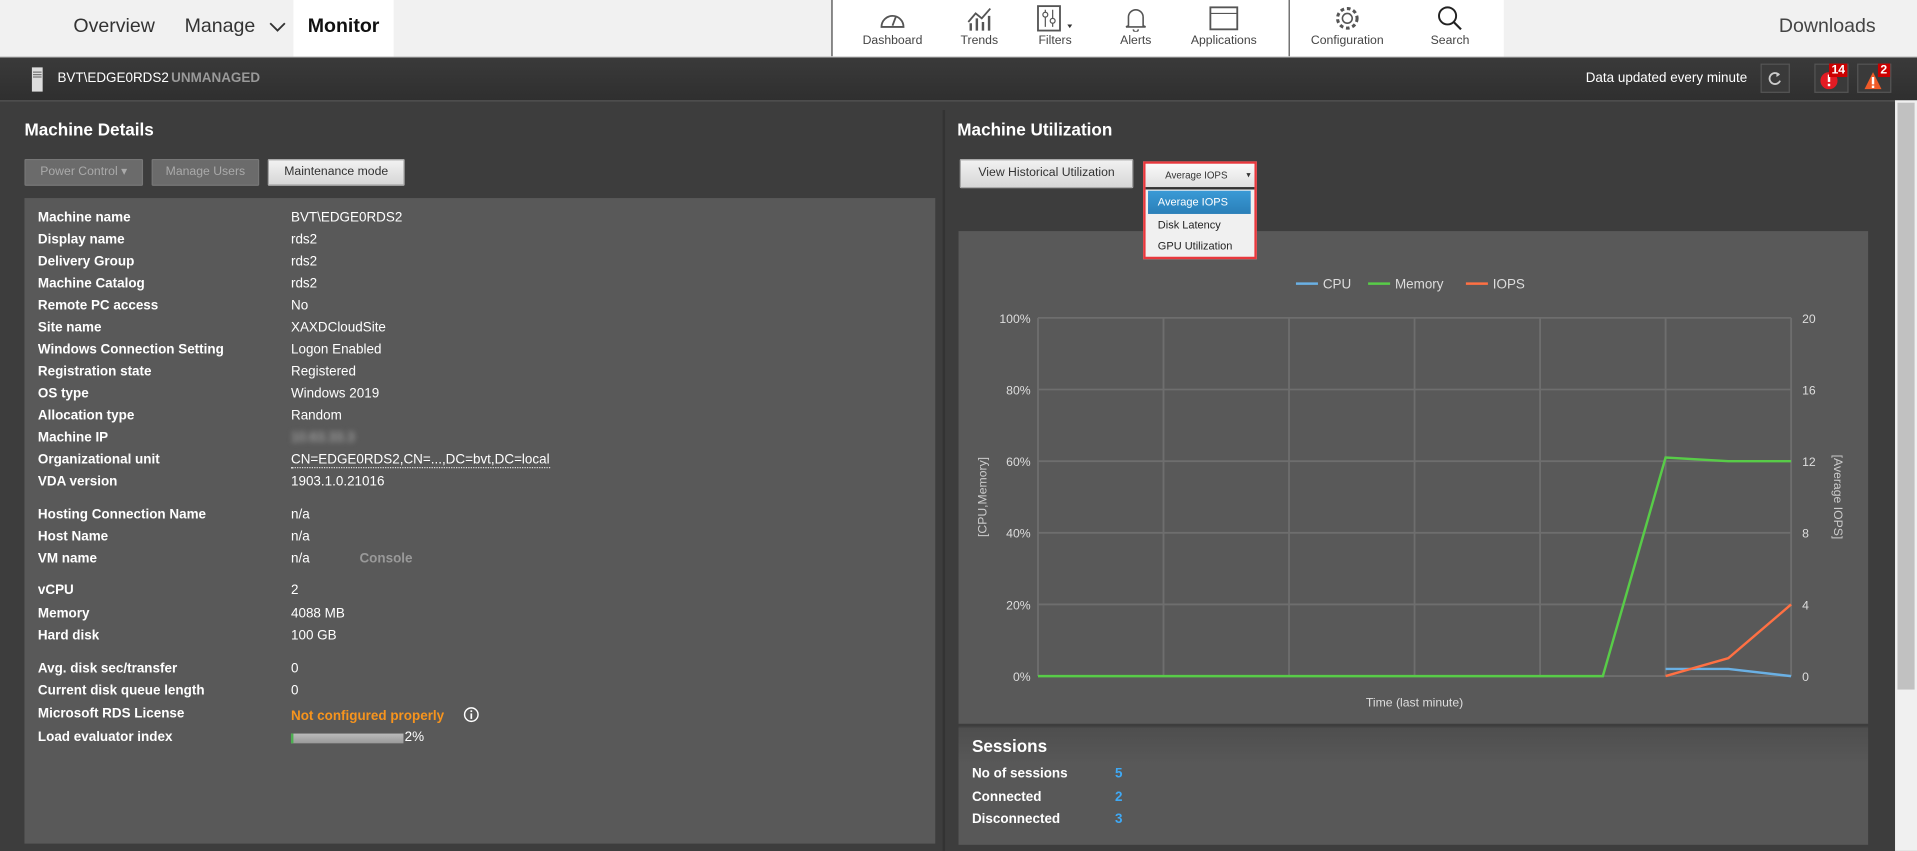  What do you see at coordinates (98, 460) in the screenshot?
I see `detail-label: Organizational unit` at bounding box center [98, 460].